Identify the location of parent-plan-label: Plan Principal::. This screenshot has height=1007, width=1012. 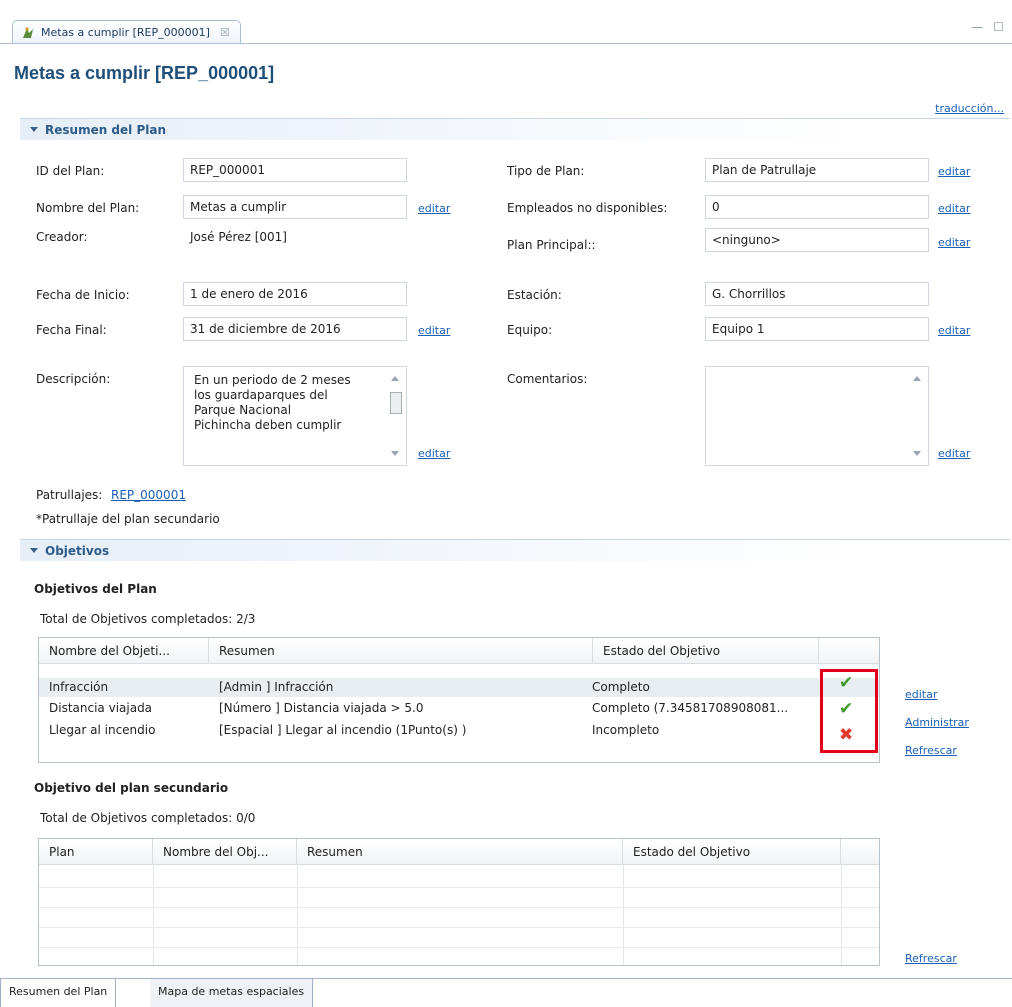
(551, 245).